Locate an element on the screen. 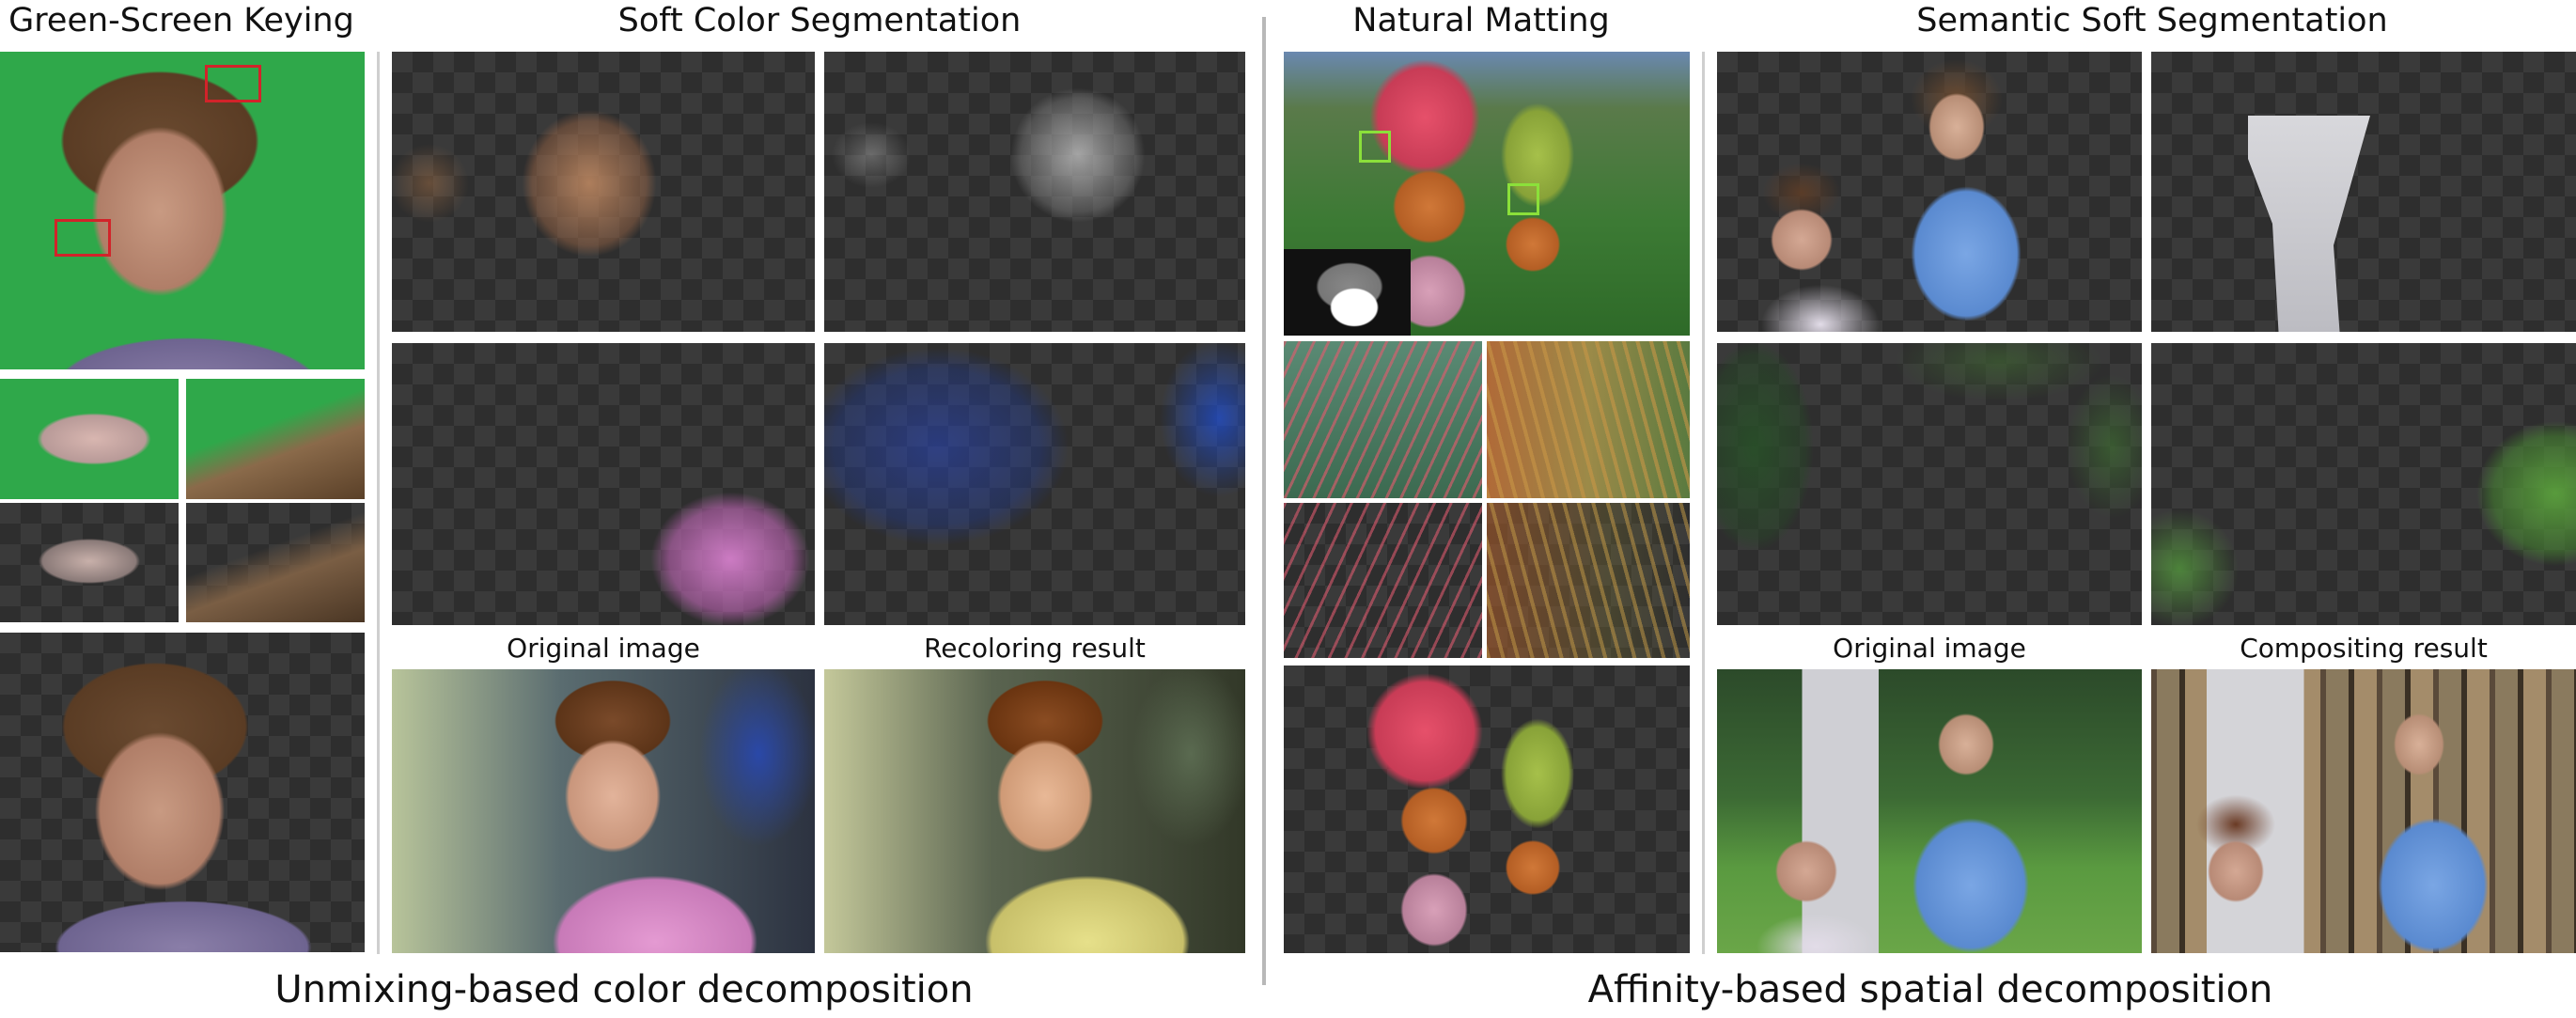  trimap-inset is located at coordinates (1347, 292).